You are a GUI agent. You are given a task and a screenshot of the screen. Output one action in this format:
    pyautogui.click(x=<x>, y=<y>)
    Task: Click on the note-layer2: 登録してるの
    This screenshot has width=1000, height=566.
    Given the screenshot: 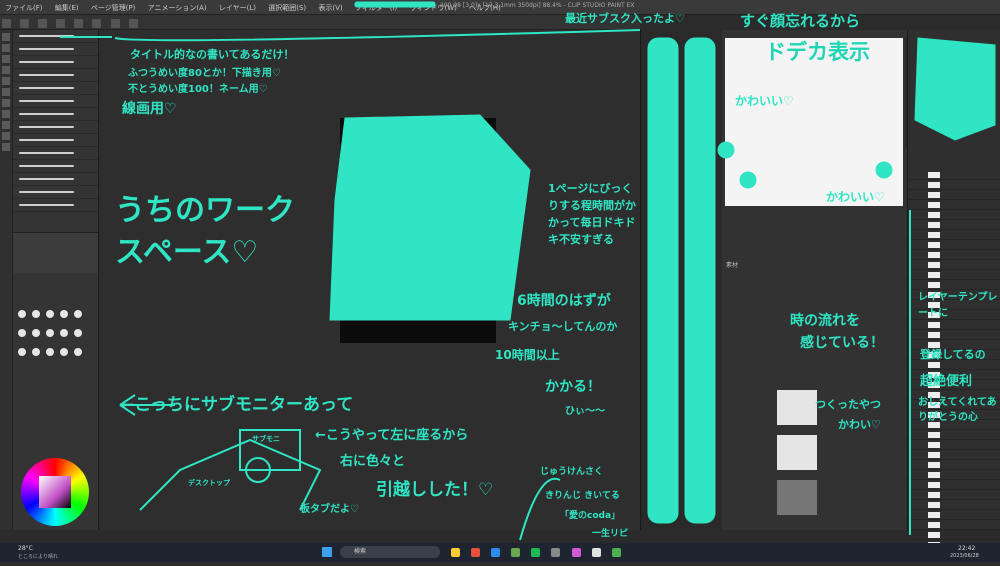 What is the action you would take?
    pyautogui.click(x=953, y=354)
    